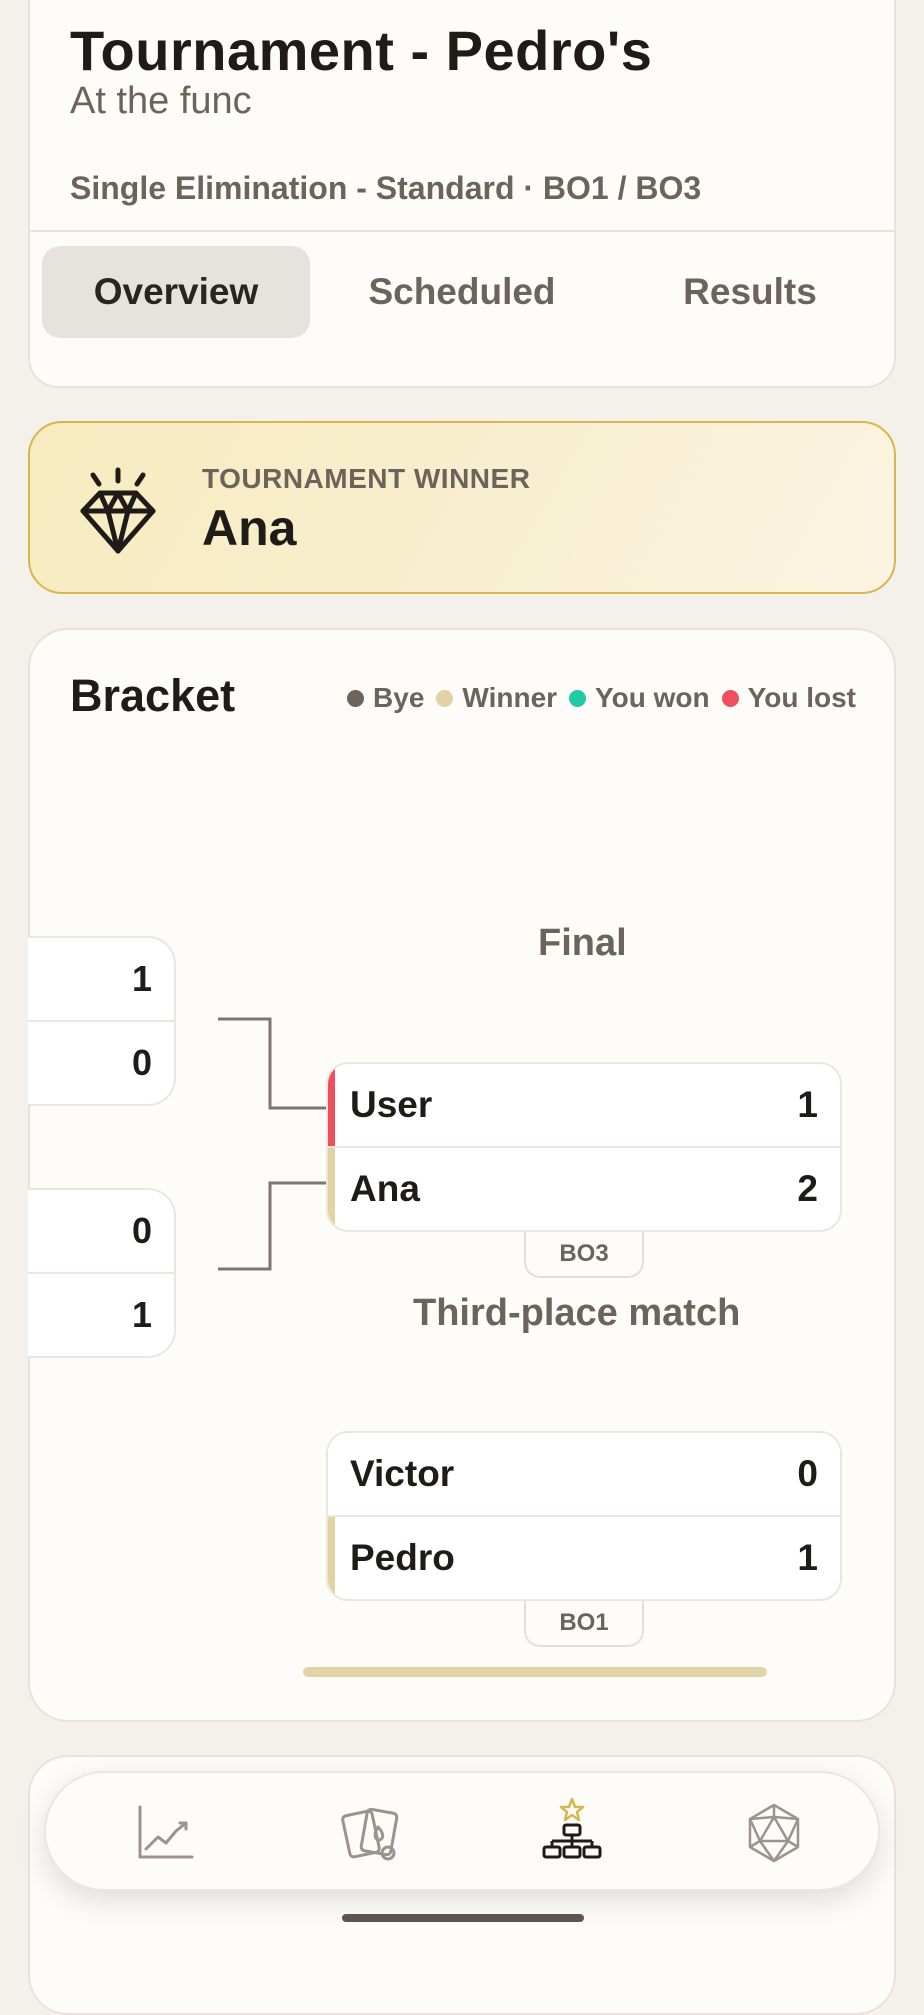 This screenshot has width=924, height=2015. I want to click on player-name: Victor, so click(402, 1473).